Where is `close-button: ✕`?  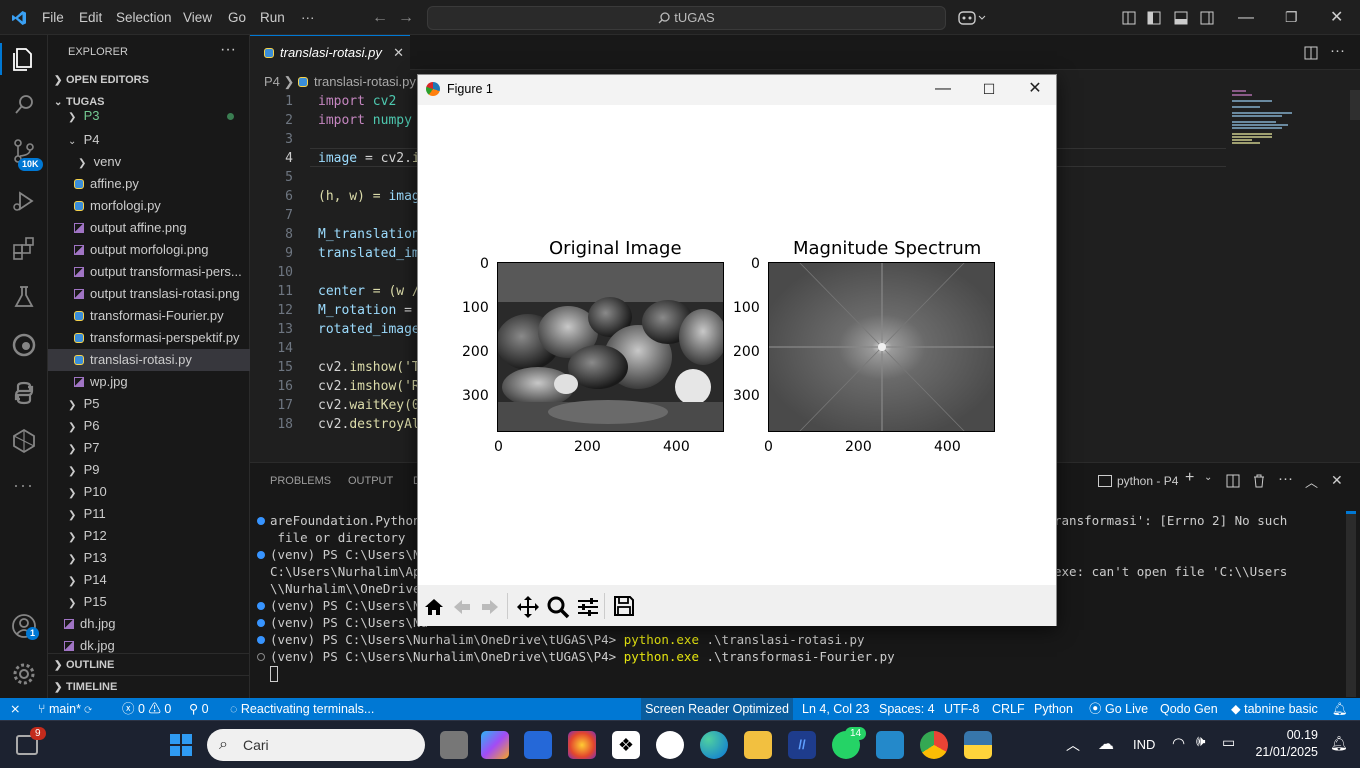
close-button: ✕ is located at coordinates (1336, 17).